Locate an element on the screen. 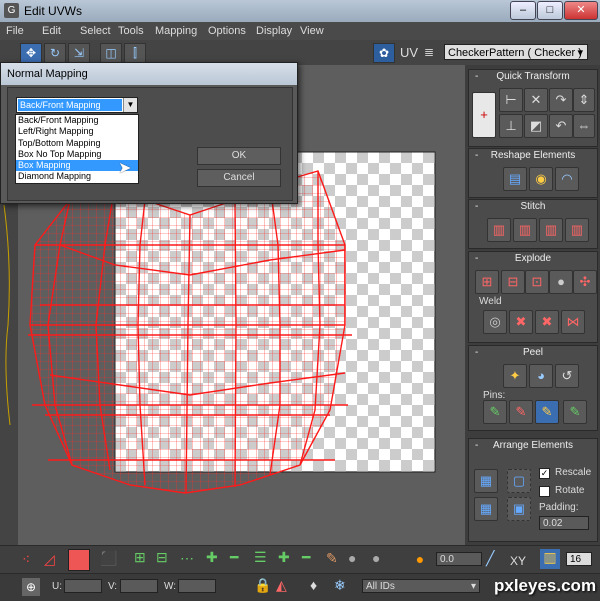 The image size is (600, 601). grow-select-icon: ⊞ is located at coordinates (140, 557).